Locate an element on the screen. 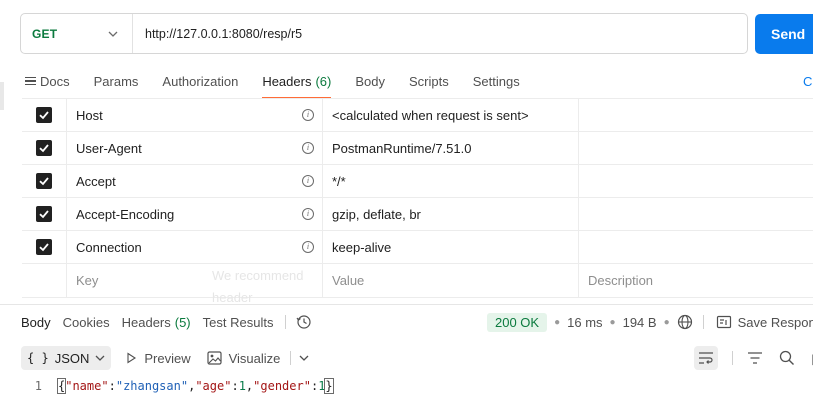  tab-authorization: Authorization is located at coordinates (200, 81).